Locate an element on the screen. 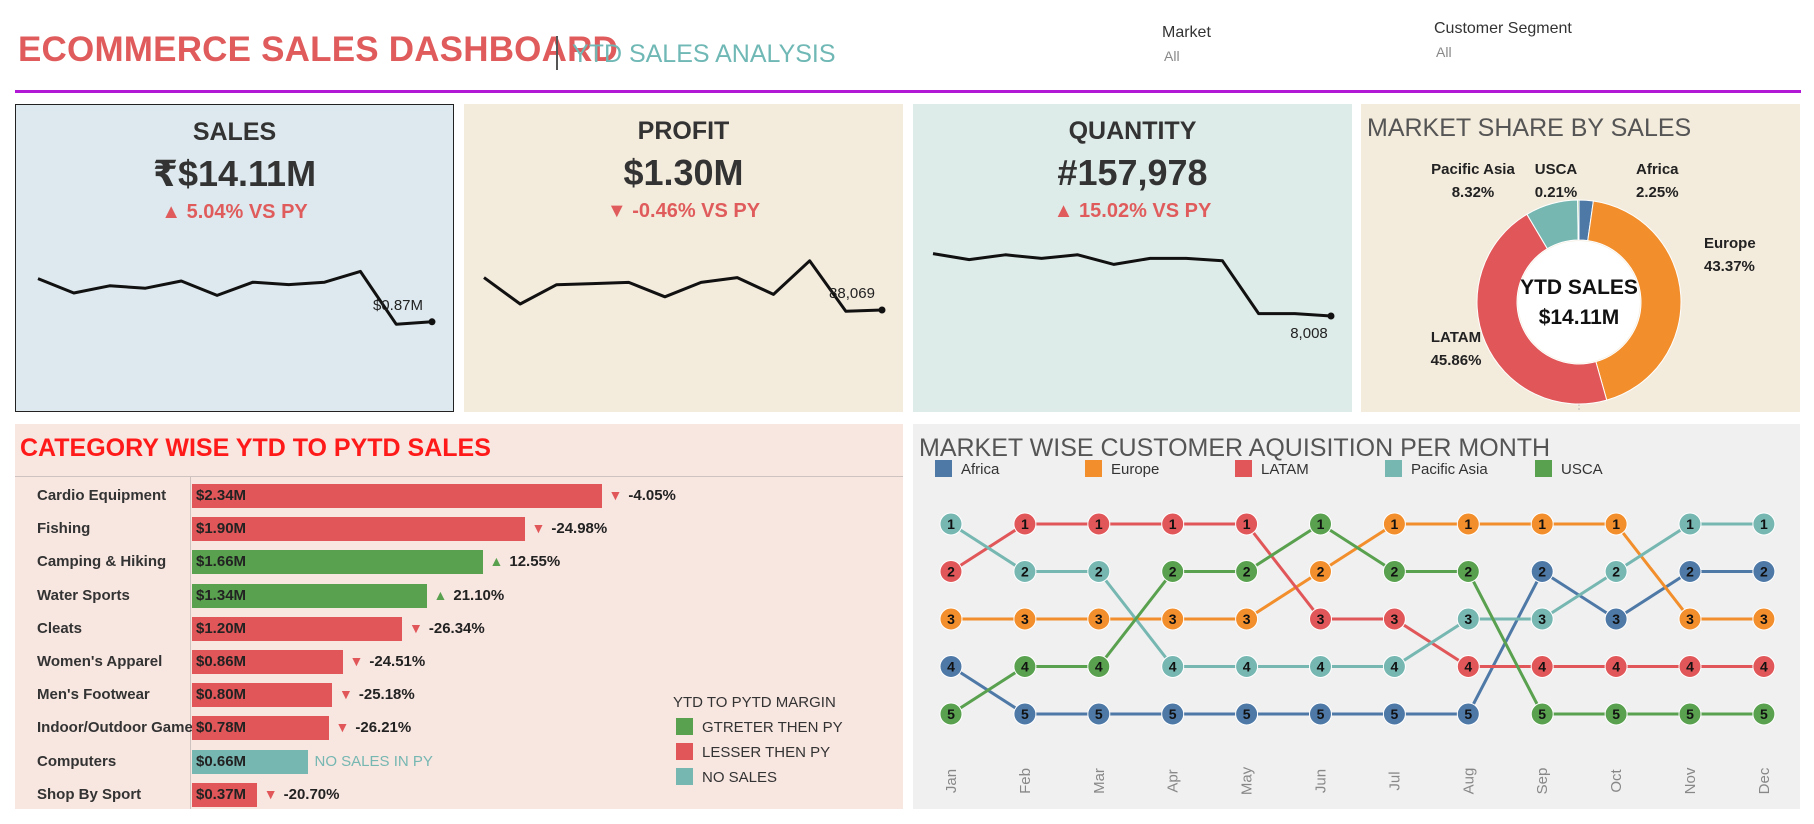  category-label: Cardio Equipment is located at coordinates (102, 495).